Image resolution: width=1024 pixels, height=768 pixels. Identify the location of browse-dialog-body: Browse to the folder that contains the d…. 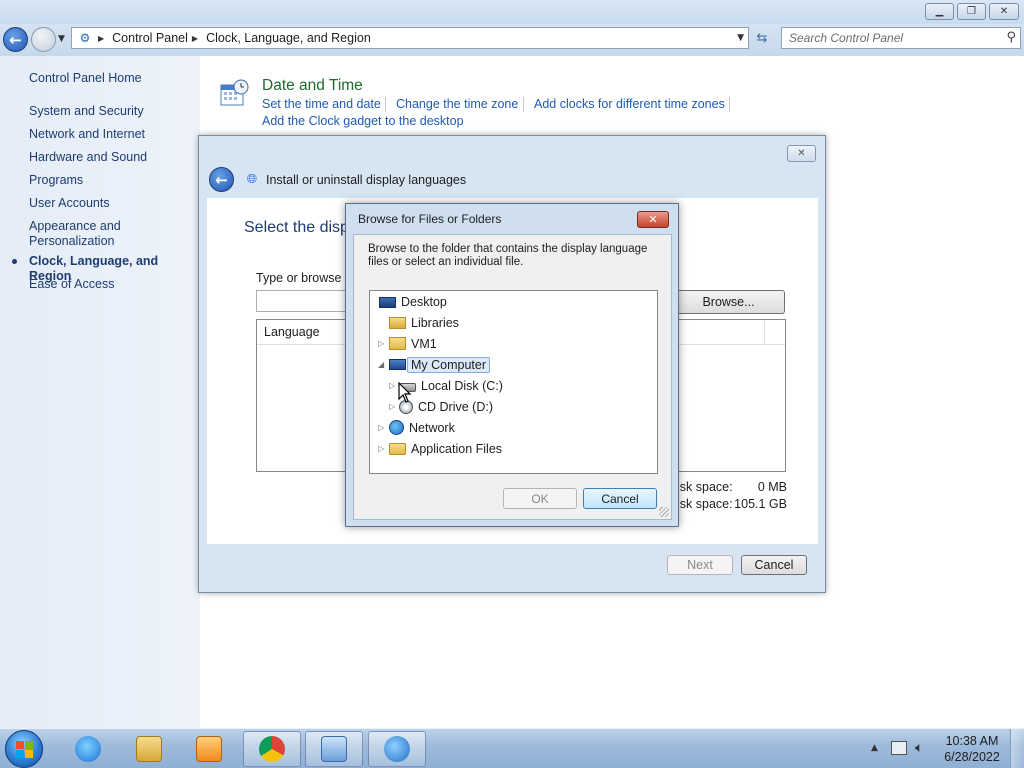
(512, 377).